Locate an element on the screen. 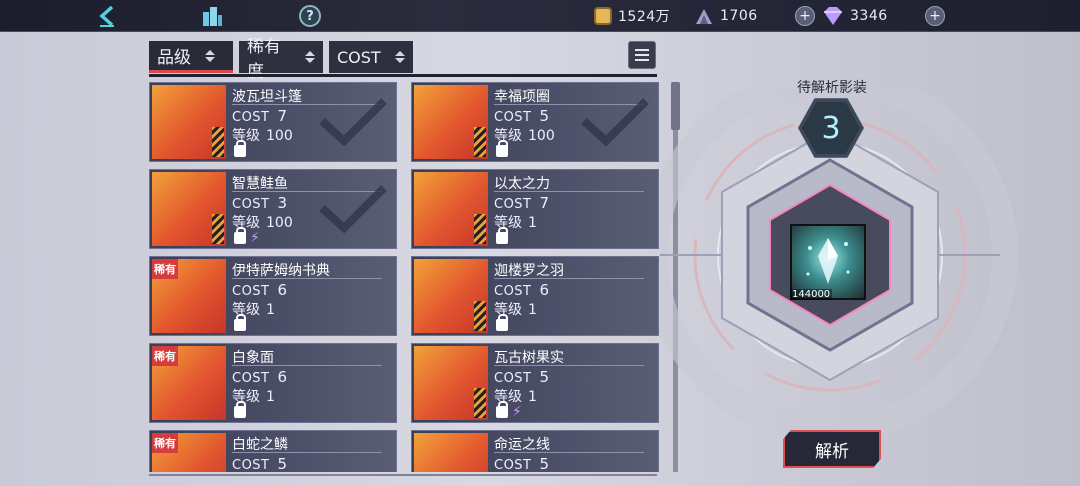  grade-filter-label: 品级 is located at coordinates (174, 58).